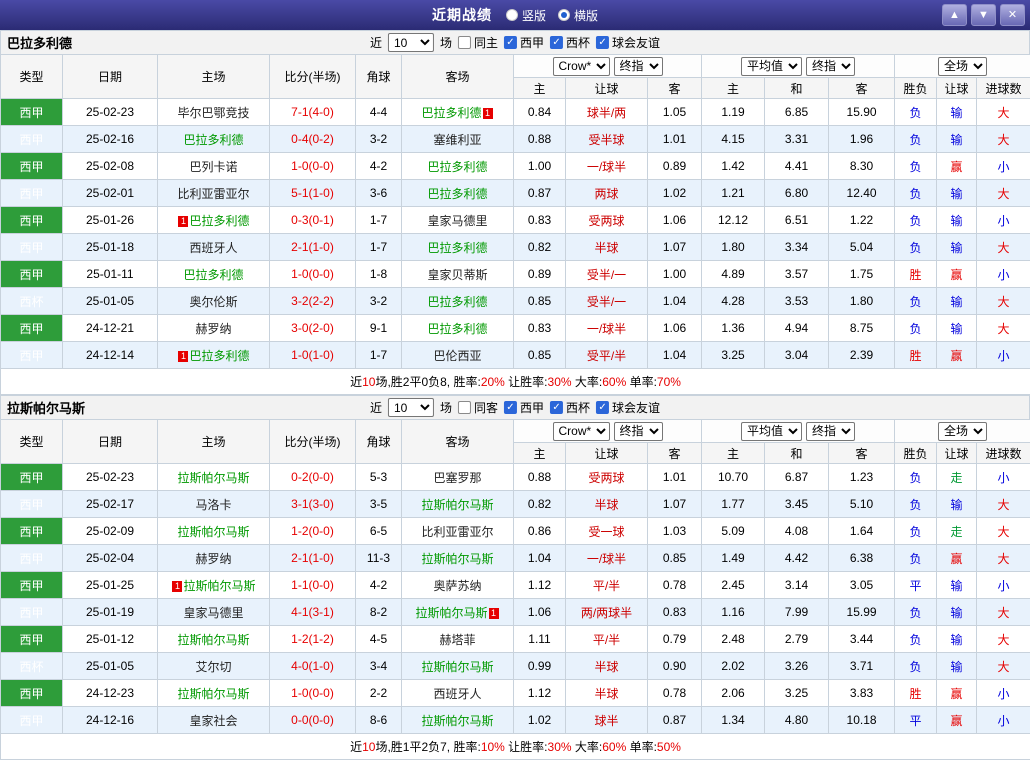 The width and height of the screenshot is (1030, 760). Describe the element at coordinates (313, 612) in the screenshot. I see `score-cell: 4-1(3-1)` at that location.